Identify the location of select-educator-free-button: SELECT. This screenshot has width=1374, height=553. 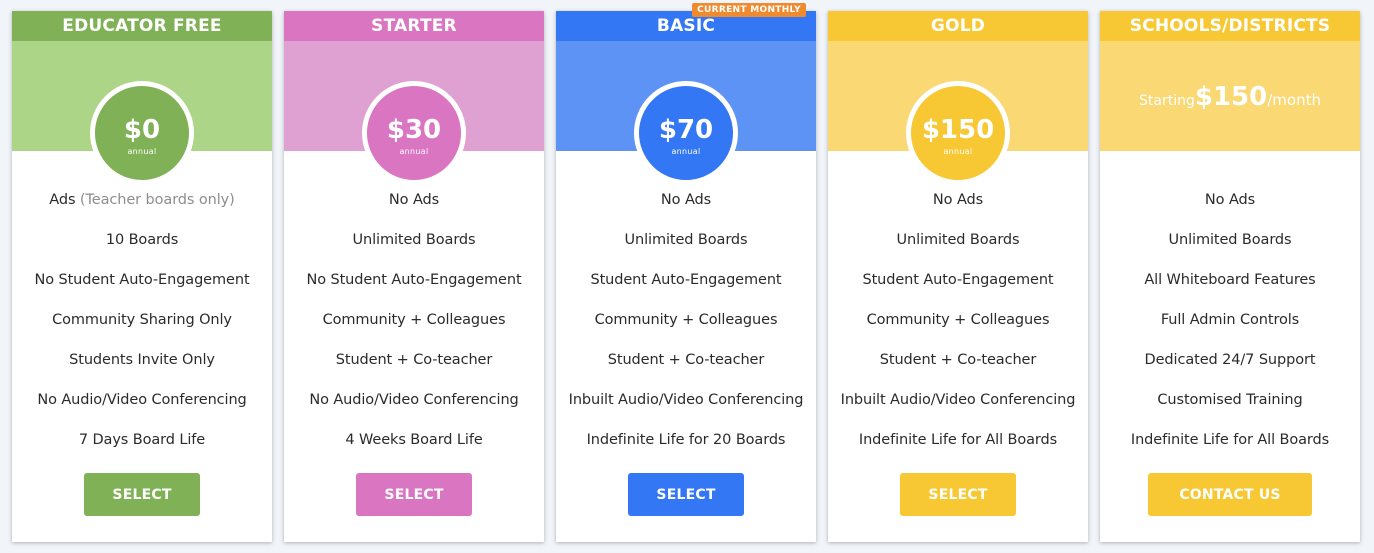
(142, 494).